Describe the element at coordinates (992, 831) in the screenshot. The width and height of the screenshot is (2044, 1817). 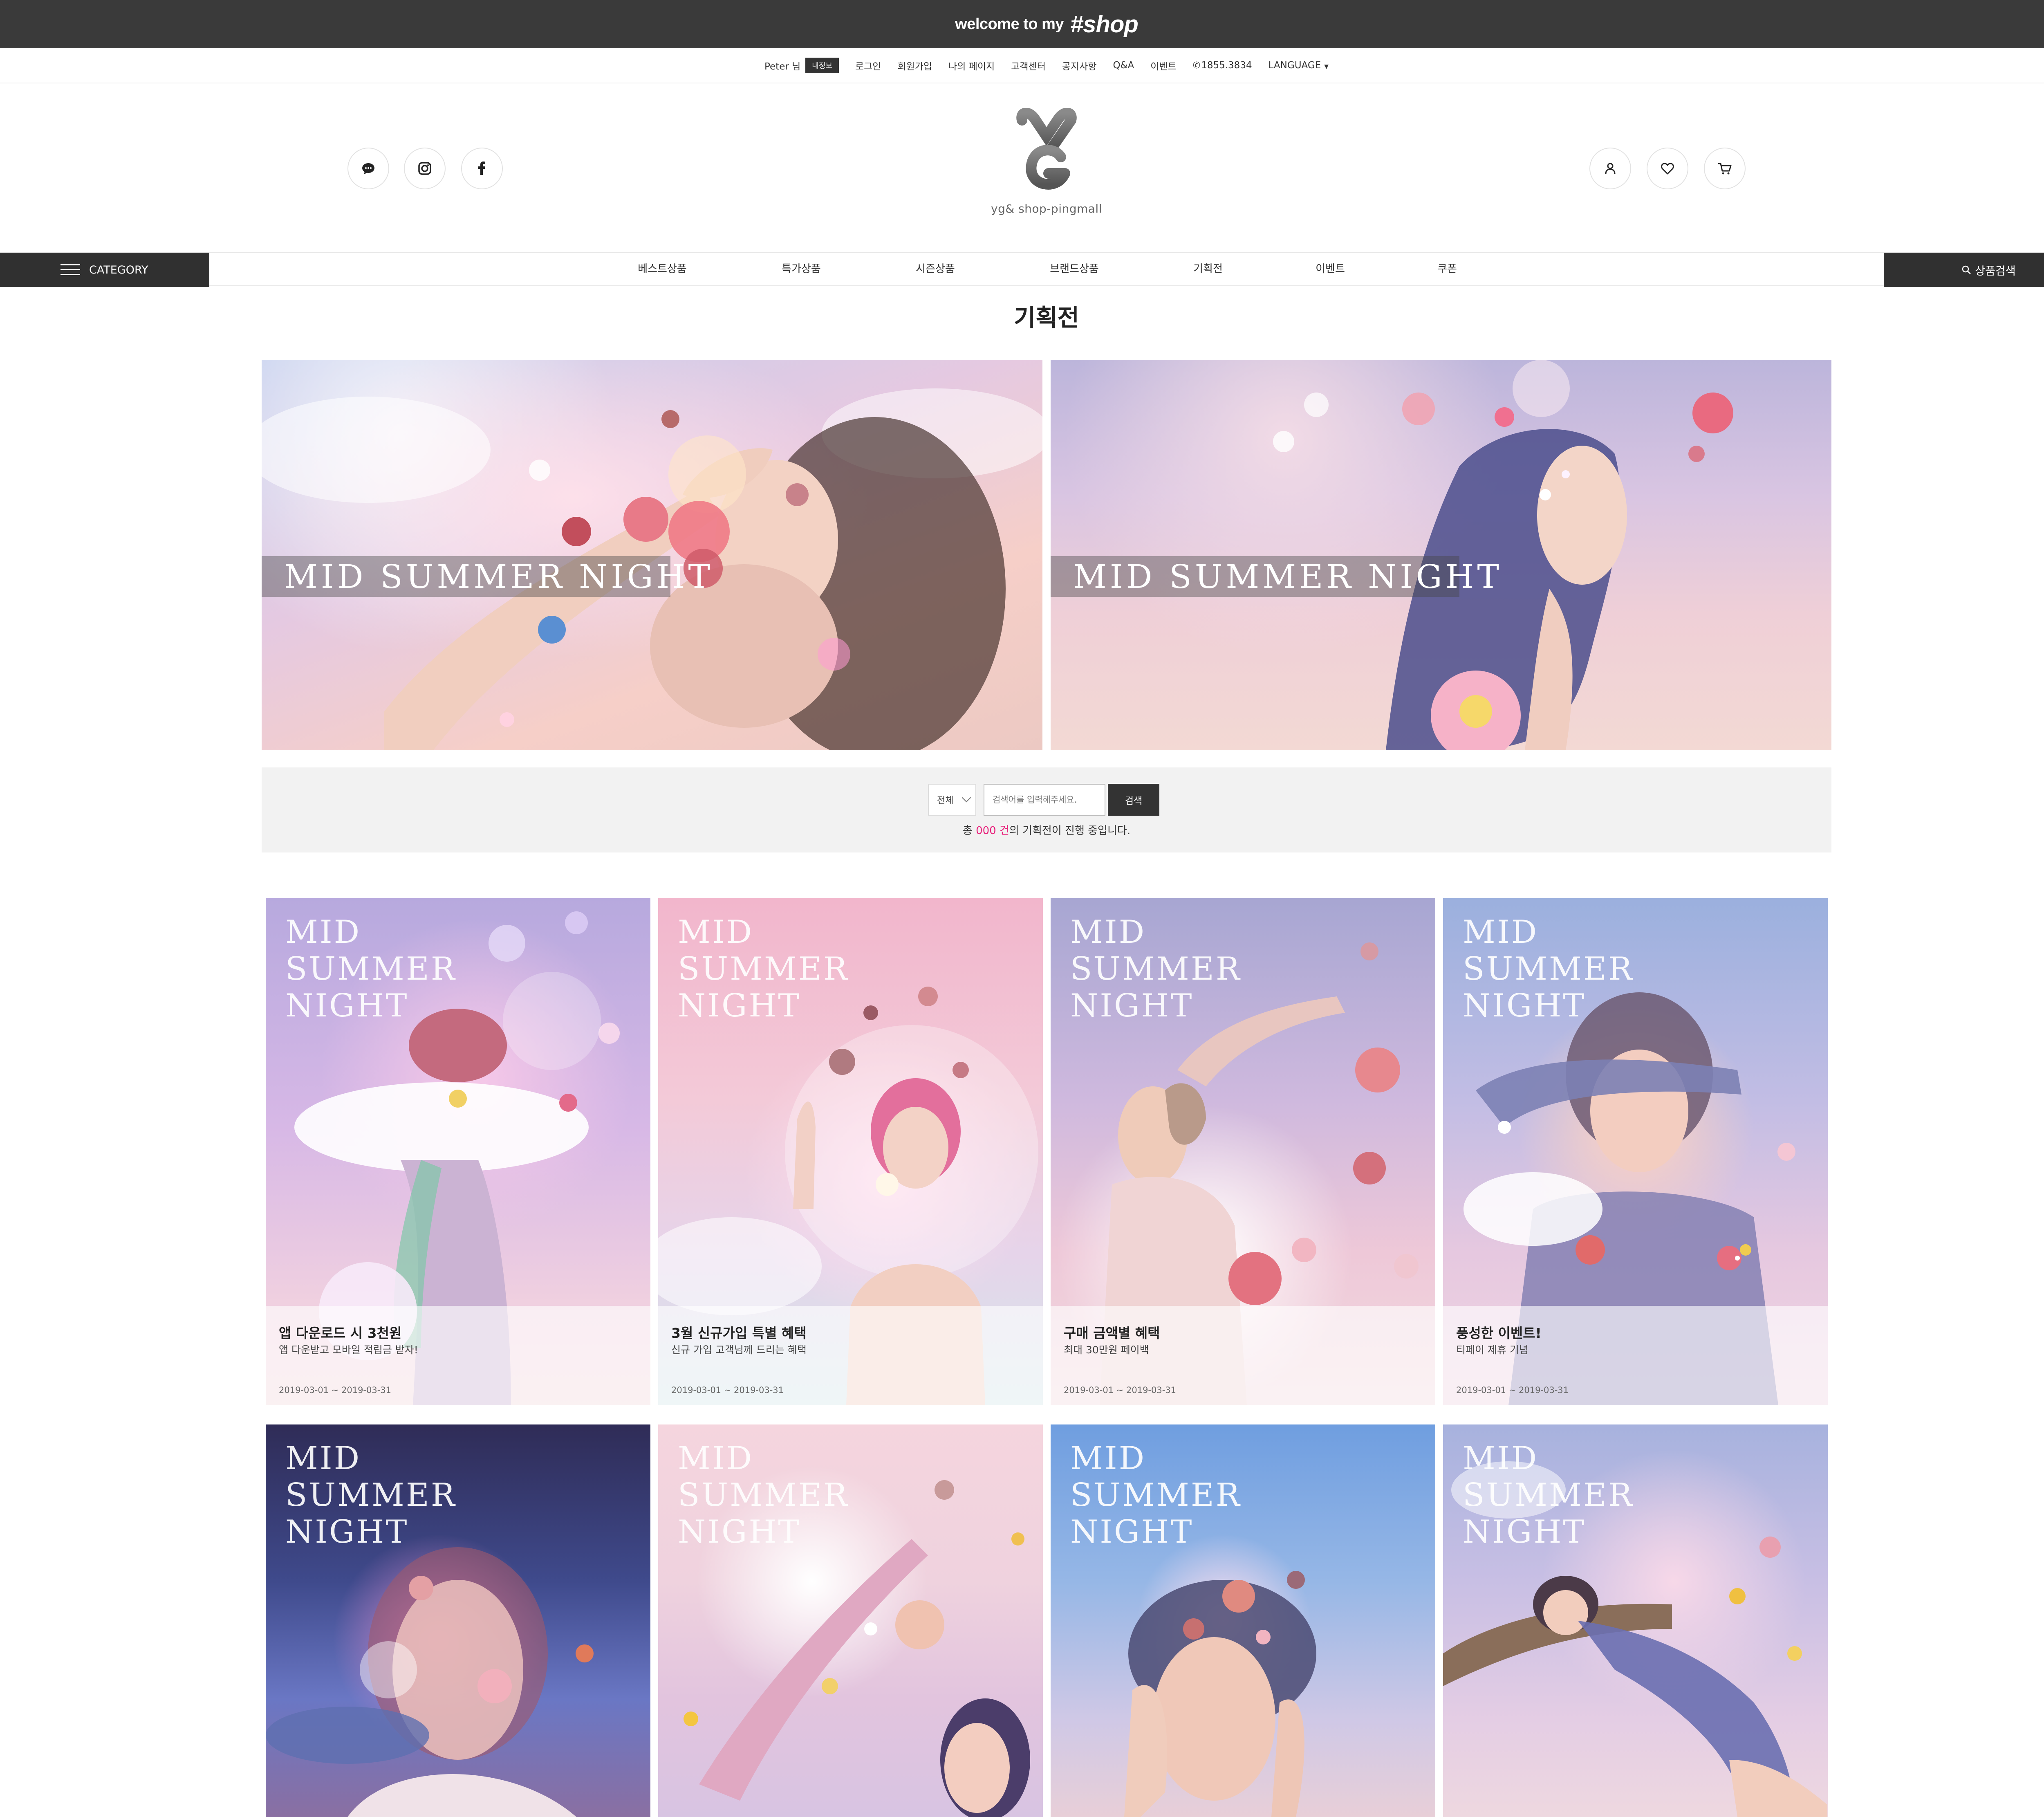
I see `count-value: 000 건` at that location.